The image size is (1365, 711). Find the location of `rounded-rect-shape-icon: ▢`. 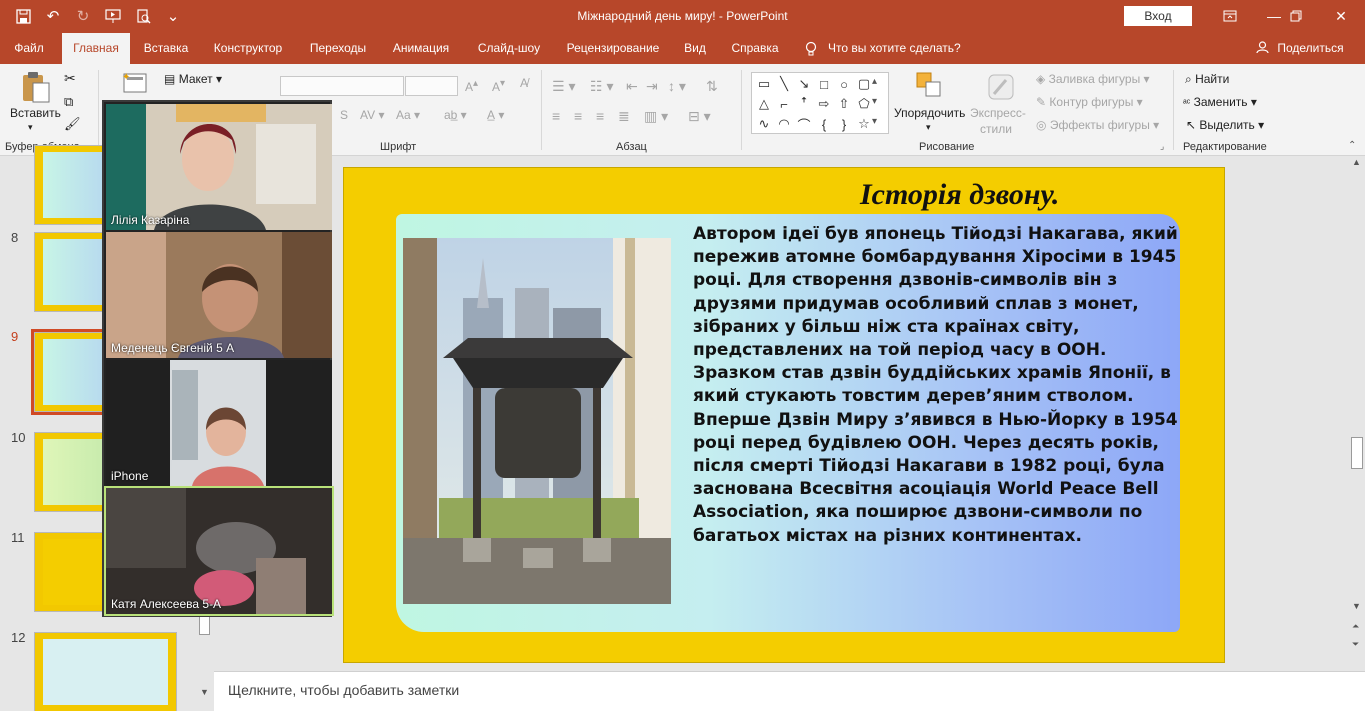

rounded-rect-shape-icon: ▢ is located at coordinates (864, 84).